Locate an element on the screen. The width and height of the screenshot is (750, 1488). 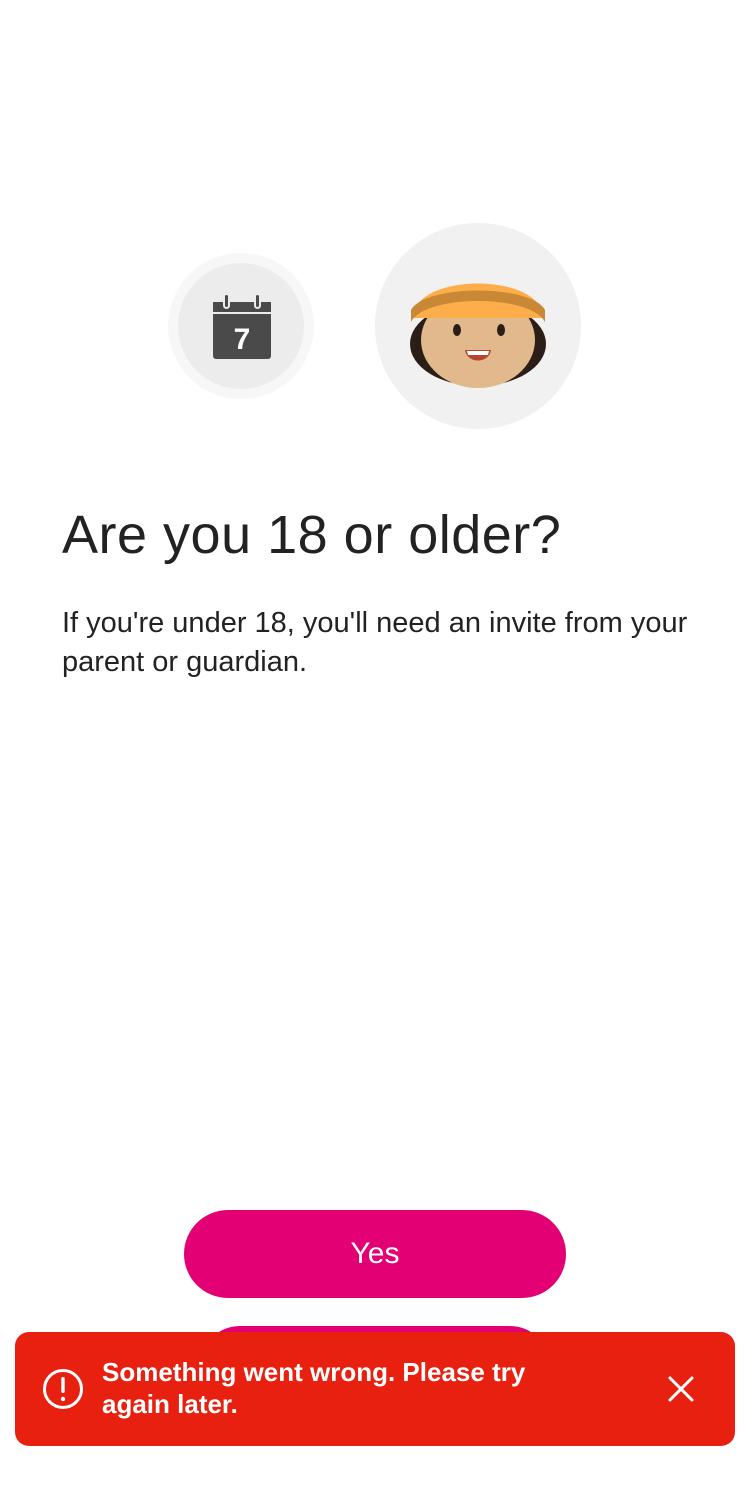
calendar-icon: 7 is located at coordinates (242, 326).